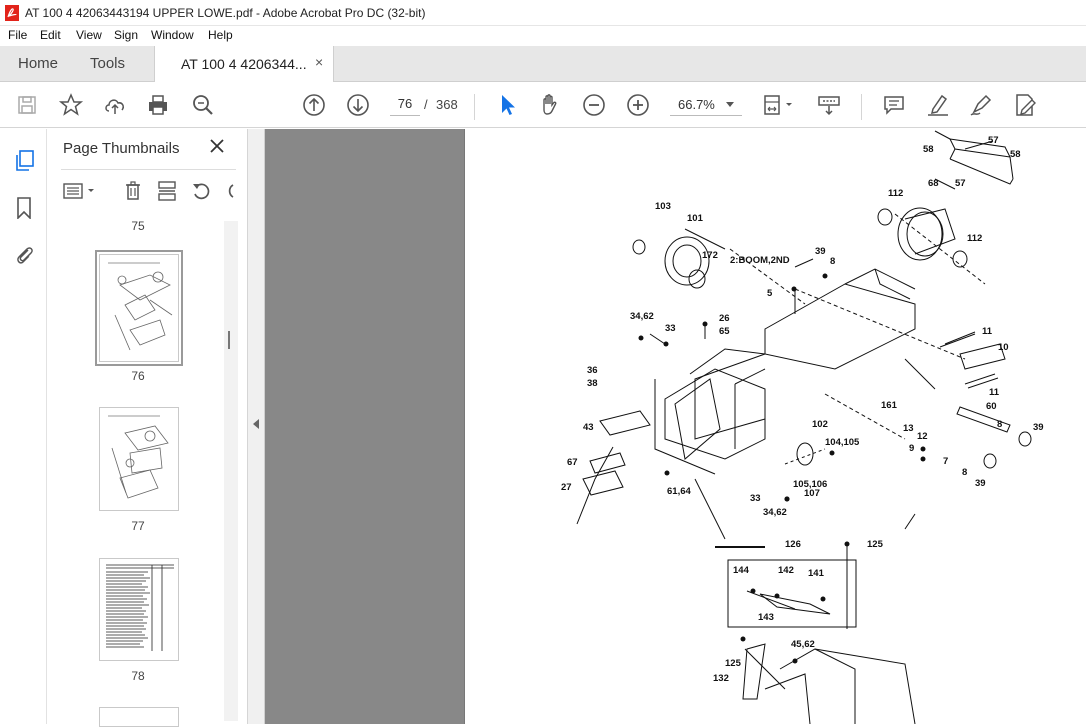  Describe the element at coordinates (138, 226) in the screenshot. I see `thumbnail-number: 75` at that location.